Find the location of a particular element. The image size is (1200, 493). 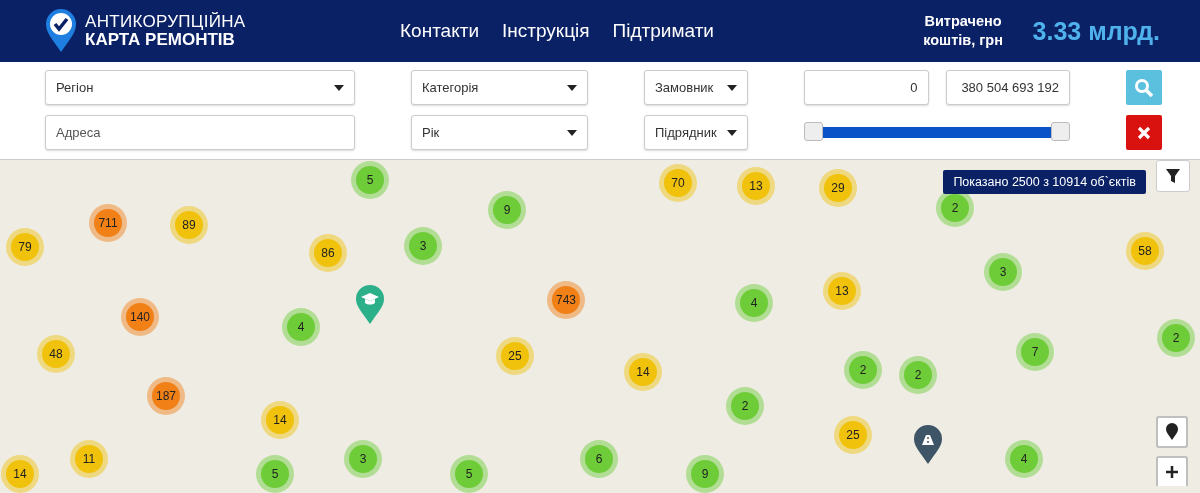

max-amount-field: 380 504 693 192 is located at coordinates (1007, 87).